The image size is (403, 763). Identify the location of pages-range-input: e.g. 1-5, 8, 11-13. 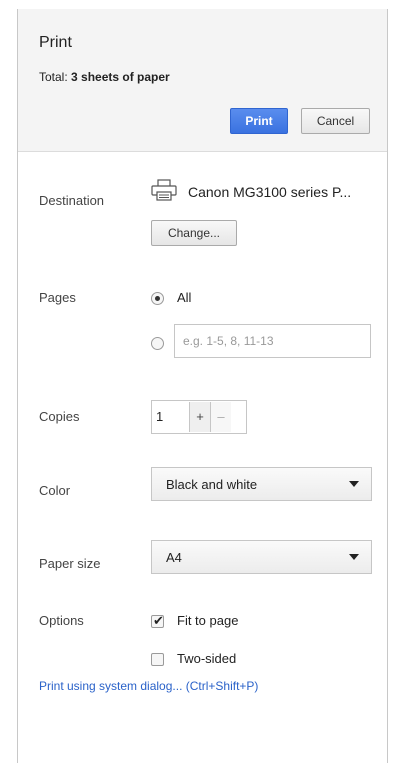
(272, 341).